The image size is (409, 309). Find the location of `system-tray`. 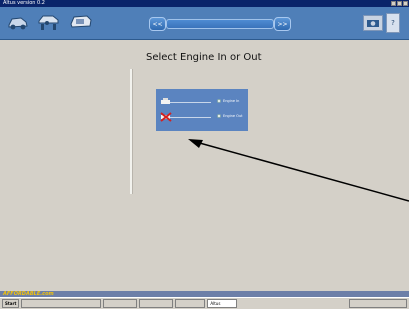

system-tray is located at coordinates (378, 303).